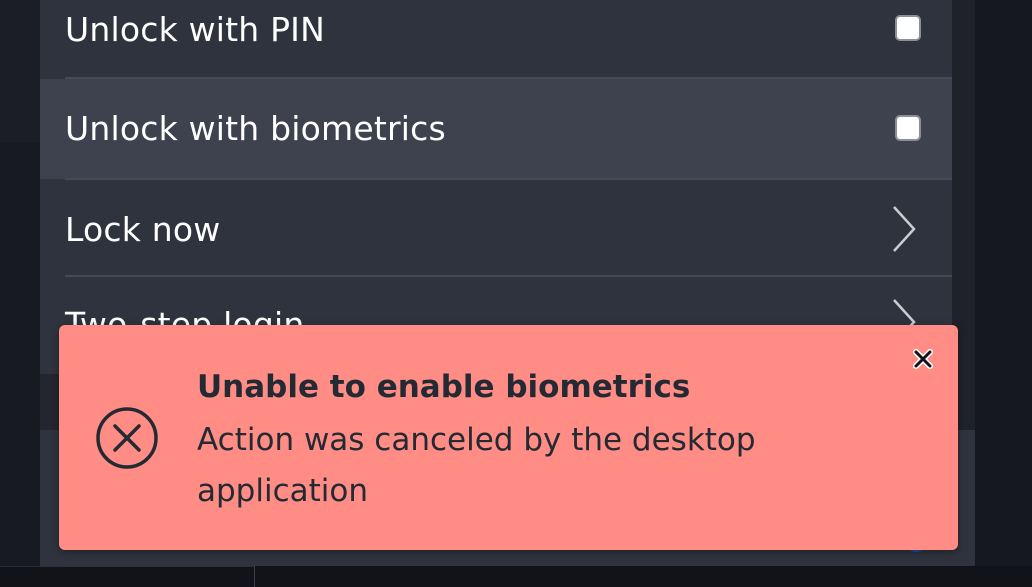 This screenshot has width=1032, height=587. What do you see at coordinates (444, 387) in the screenshot?
I see `toast-title: Unable to enable biometrics` at bounding box center [444, 387].